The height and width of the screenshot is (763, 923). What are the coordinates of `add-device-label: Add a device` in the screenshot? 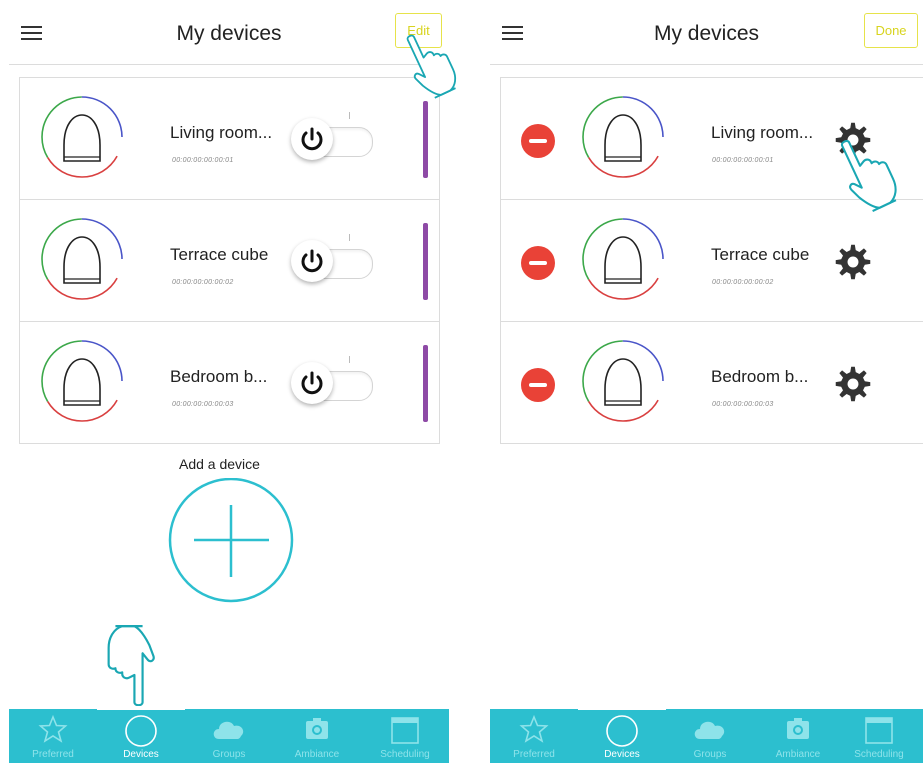 It's located at (219, 464).